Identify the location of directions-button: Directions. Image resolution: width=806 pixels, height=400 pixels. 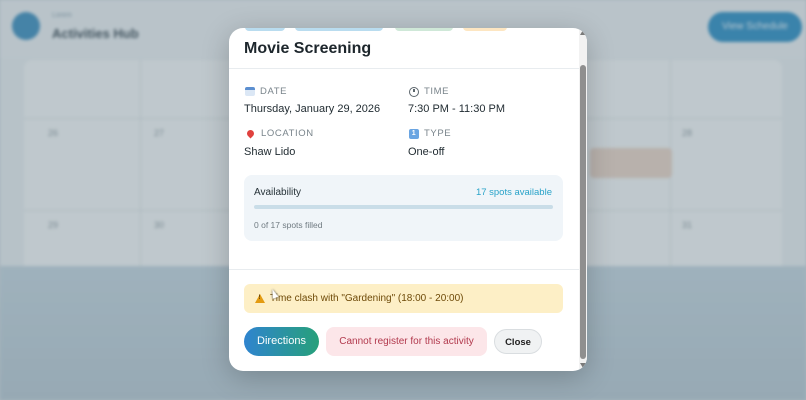
(281, 341).